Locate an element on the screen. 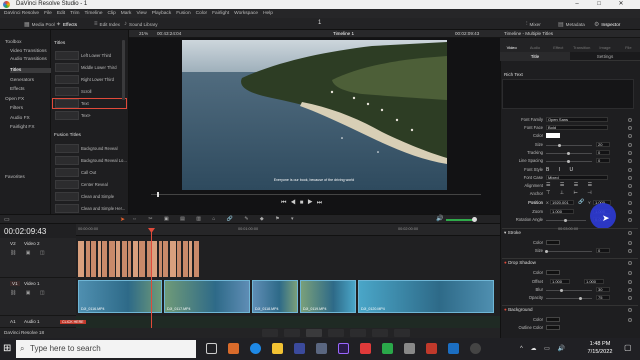 This screenshot has width=640, height=360. edge-icon is located at coordinates (255, 348).